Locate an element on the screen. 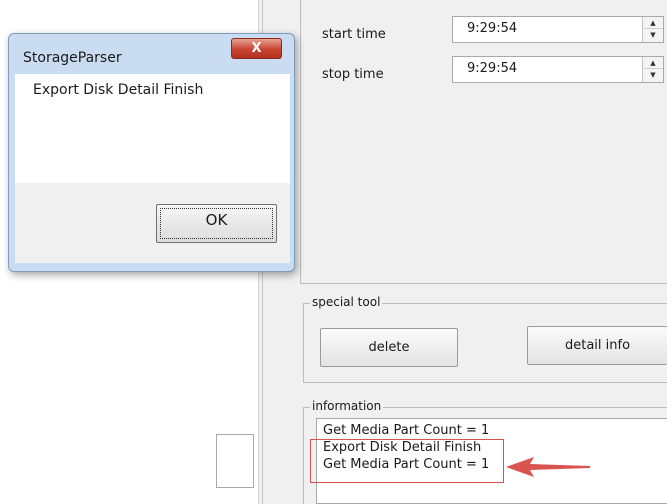 The width and height of the screenshot is (667, 504). start-time-spinner: ▲ ▼ is located at coordinates (652, 29).